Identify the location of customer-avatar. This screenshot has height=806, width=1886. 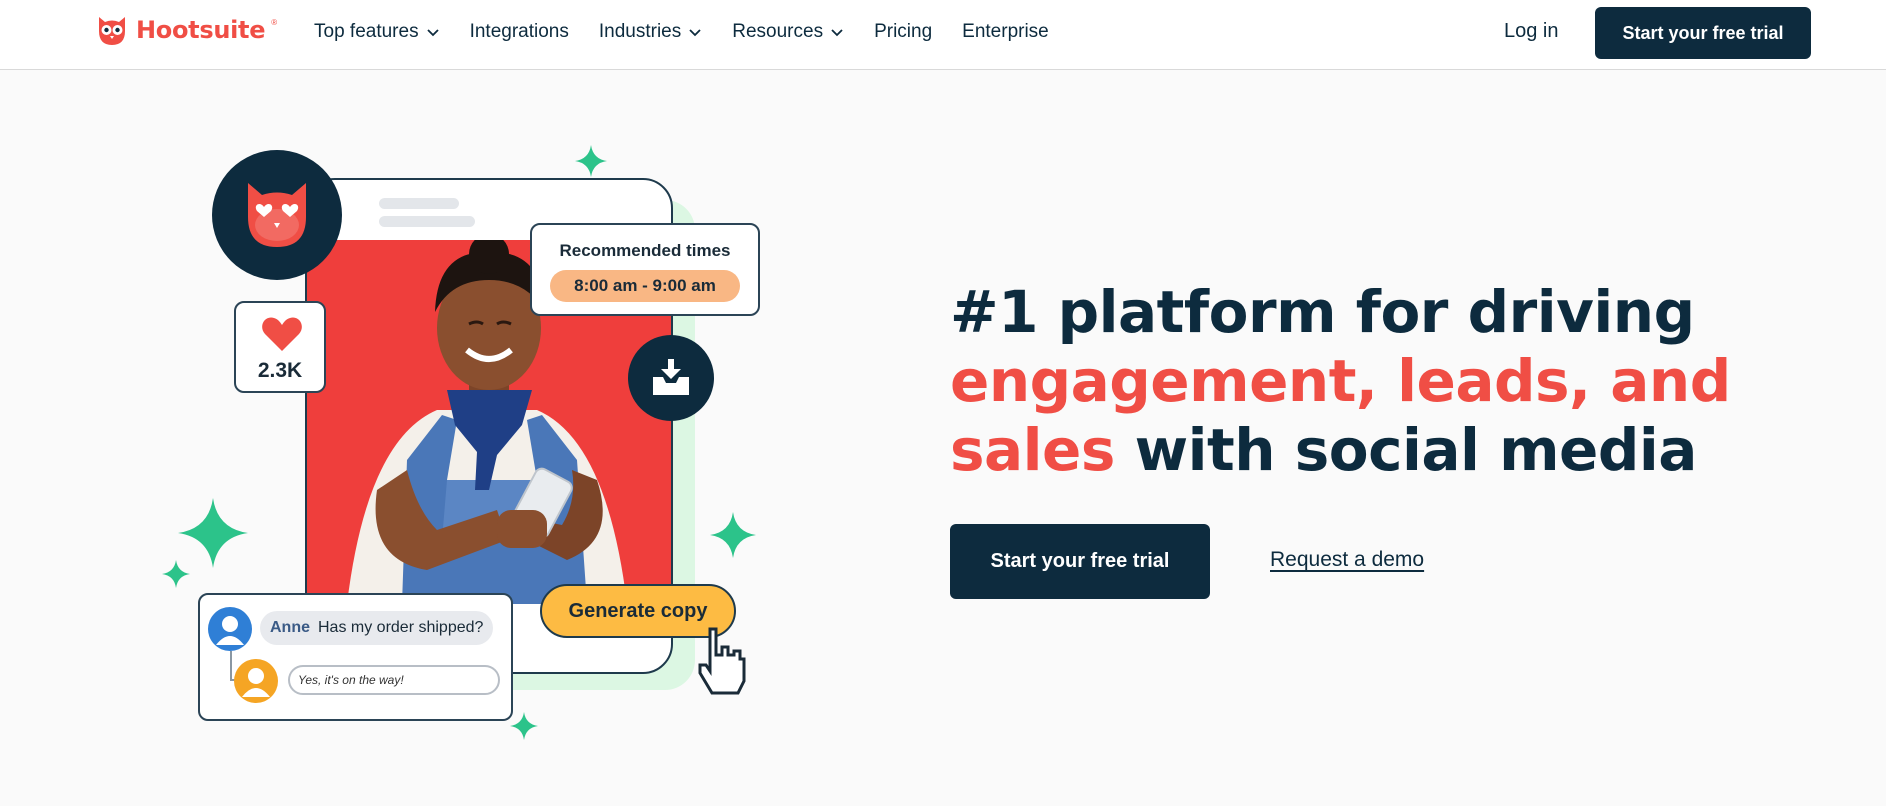
(230, 629).